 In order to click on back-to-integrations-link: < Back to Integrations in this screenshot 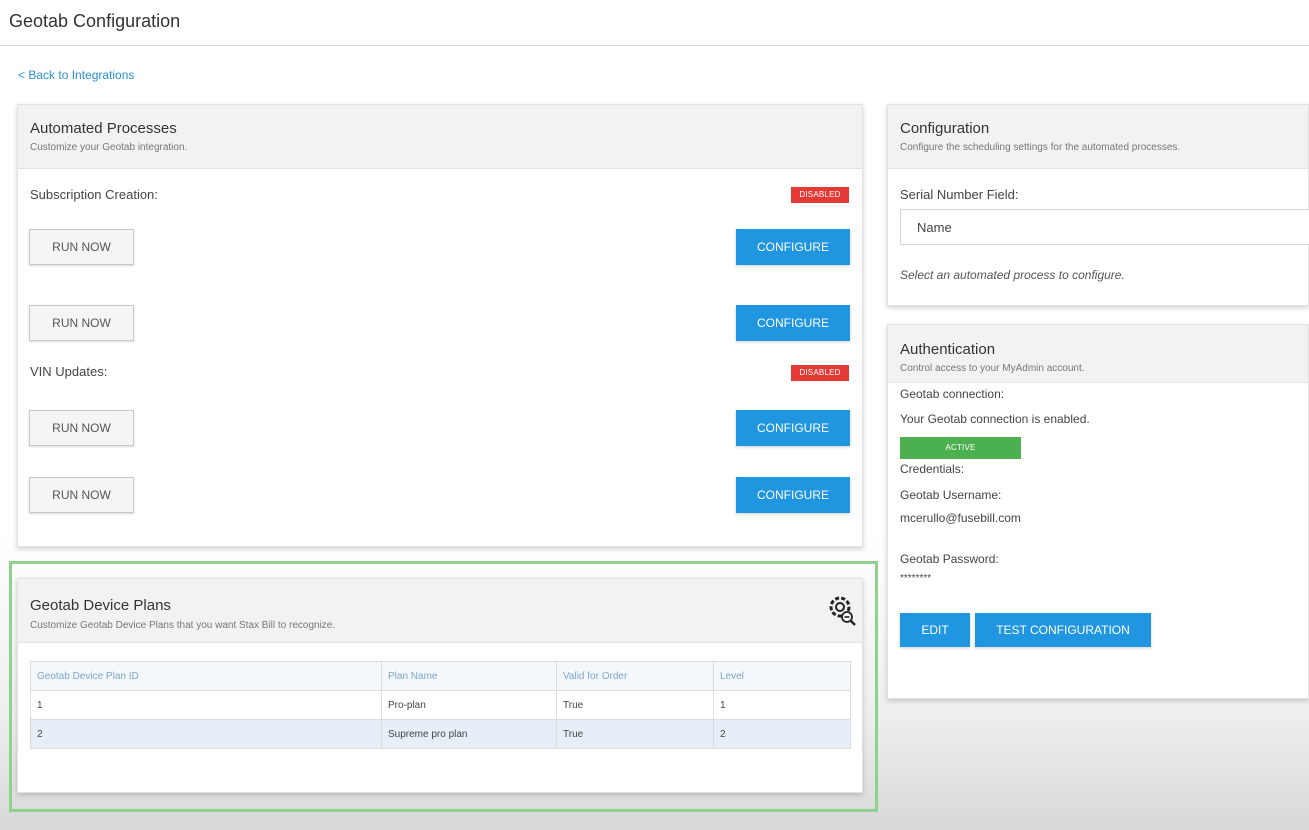, I will do `click(76, 75)`.